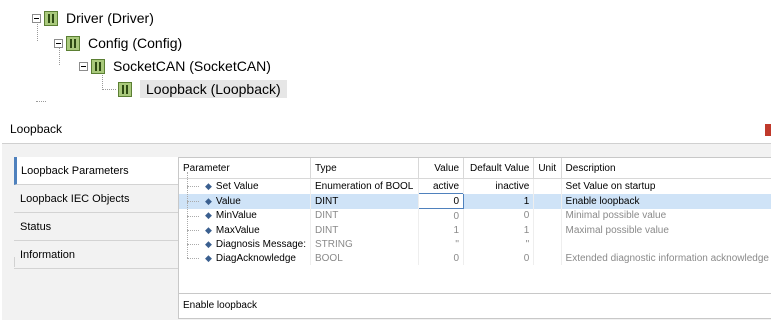 The image size is (771, 320). I want to click on parameter-cell: ◆ Set Value, so click(245, 183).